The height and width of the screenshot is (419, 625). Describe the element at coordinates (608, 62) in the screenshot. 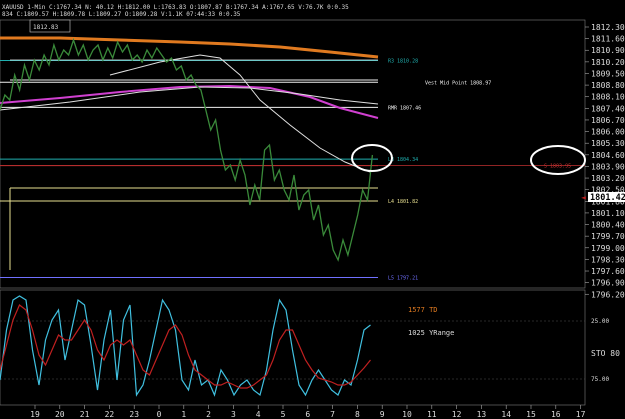

I see `price-tick-label: 1810.20` at that location.